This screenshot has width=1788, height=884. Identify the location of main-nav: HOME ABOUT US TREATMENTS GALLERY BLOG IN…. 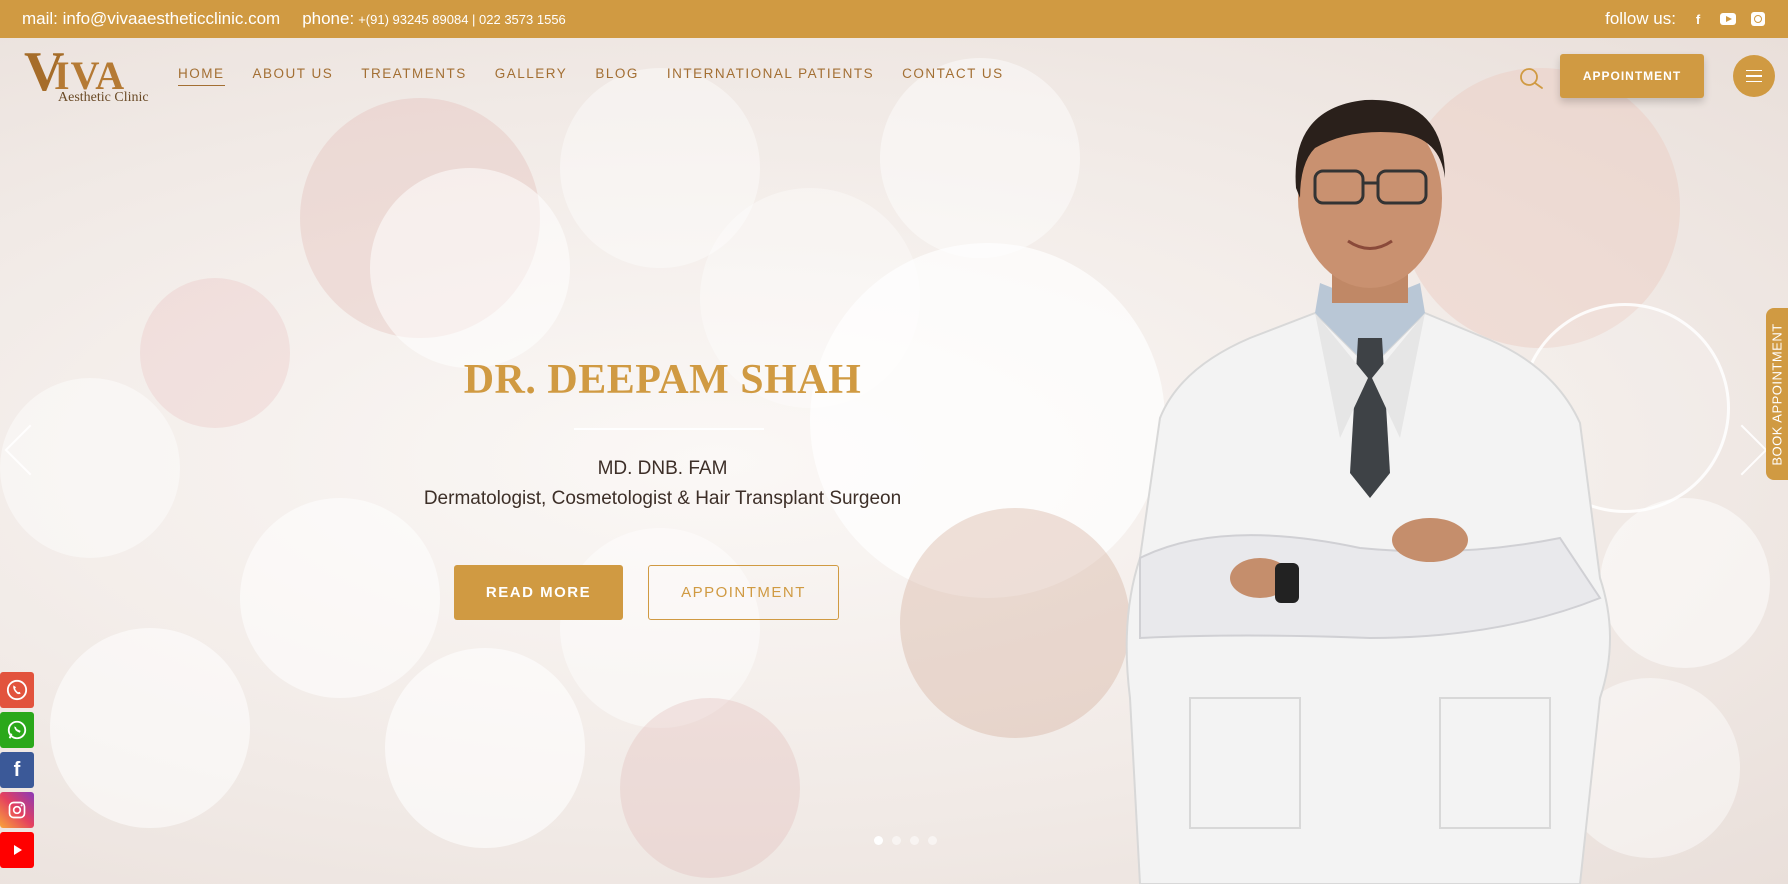
(591, 76).